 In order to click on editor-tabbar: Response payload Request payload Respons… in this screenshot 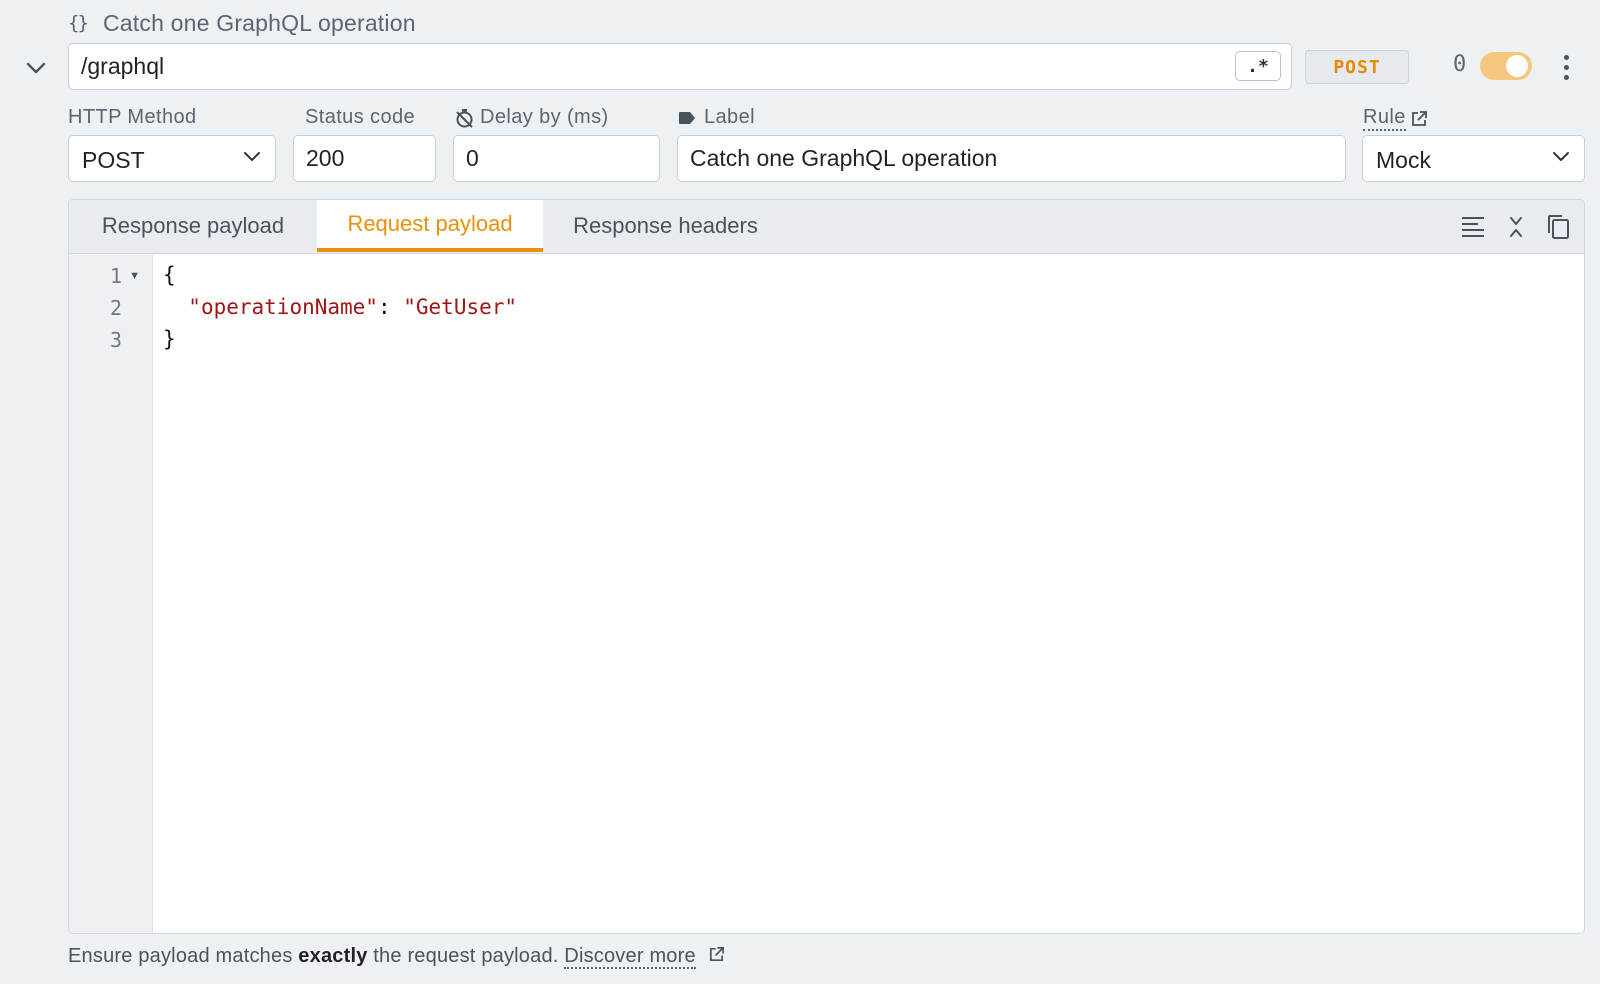, I will do `click(826, 227)`.